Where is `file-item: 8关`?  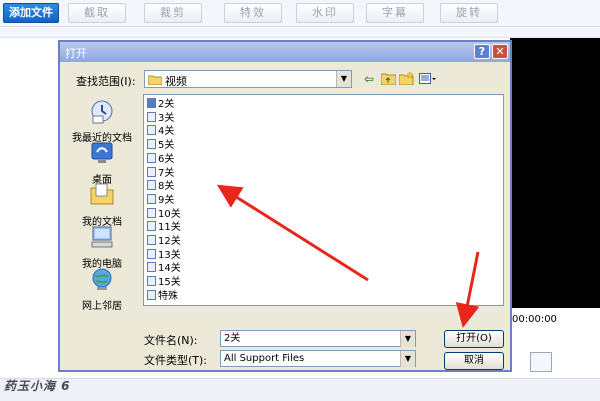
file-item: 8关 is located at coordinates (160, 186).